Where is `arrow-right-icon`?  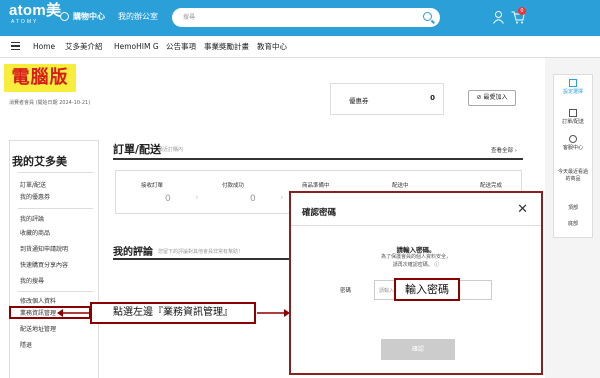 arrow-right-icon is located at coordinates (273, 313).